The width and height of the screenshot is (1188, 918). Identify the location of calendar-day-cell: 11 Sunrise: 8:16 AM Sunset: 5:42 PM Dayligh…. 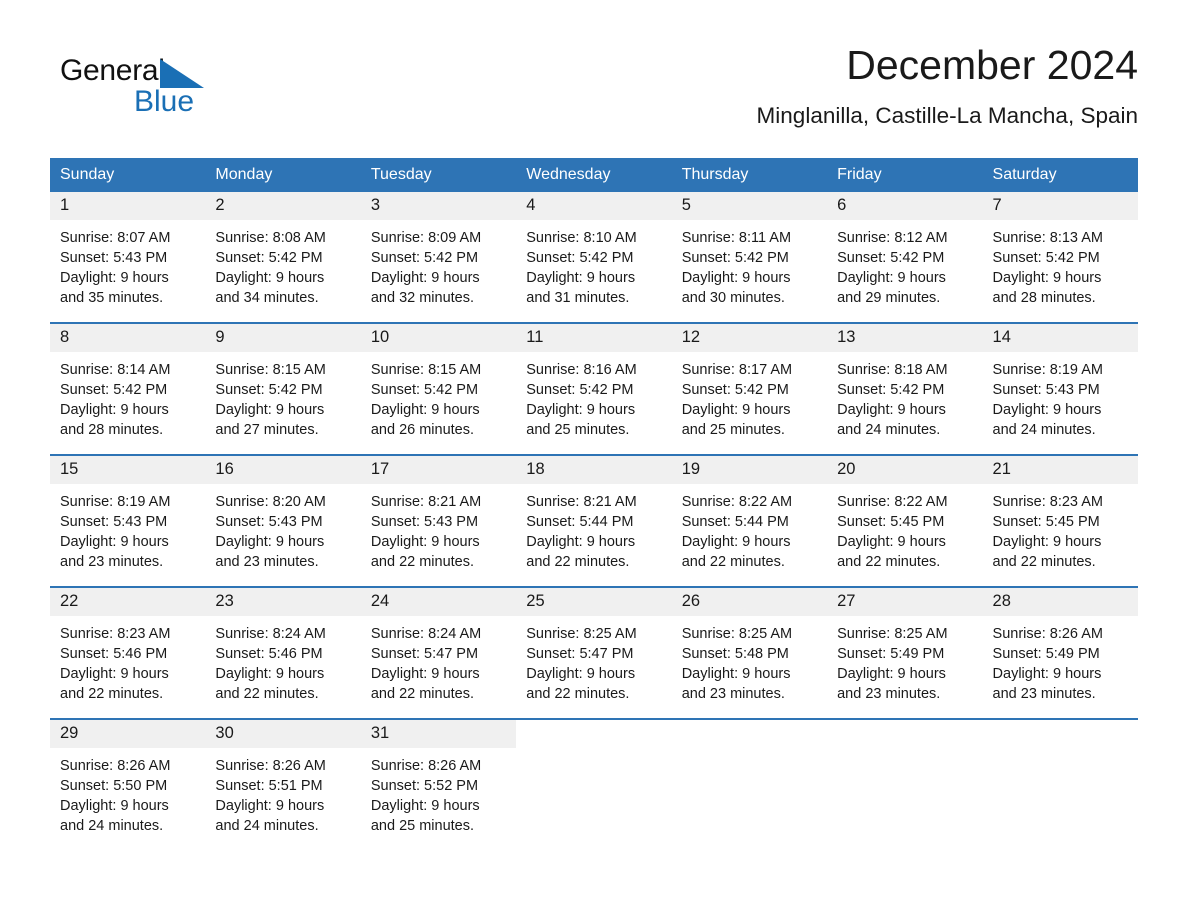
(594, 388).